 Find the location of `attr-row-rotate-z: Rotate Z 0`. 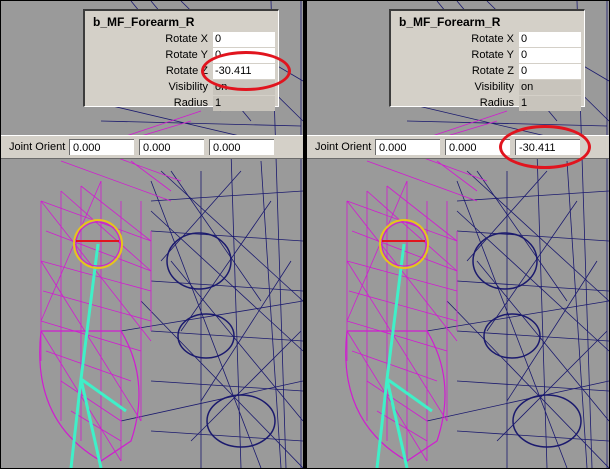

attr-row-rotate-z: Rotate Z 0 is located at coordinates (487, 72).